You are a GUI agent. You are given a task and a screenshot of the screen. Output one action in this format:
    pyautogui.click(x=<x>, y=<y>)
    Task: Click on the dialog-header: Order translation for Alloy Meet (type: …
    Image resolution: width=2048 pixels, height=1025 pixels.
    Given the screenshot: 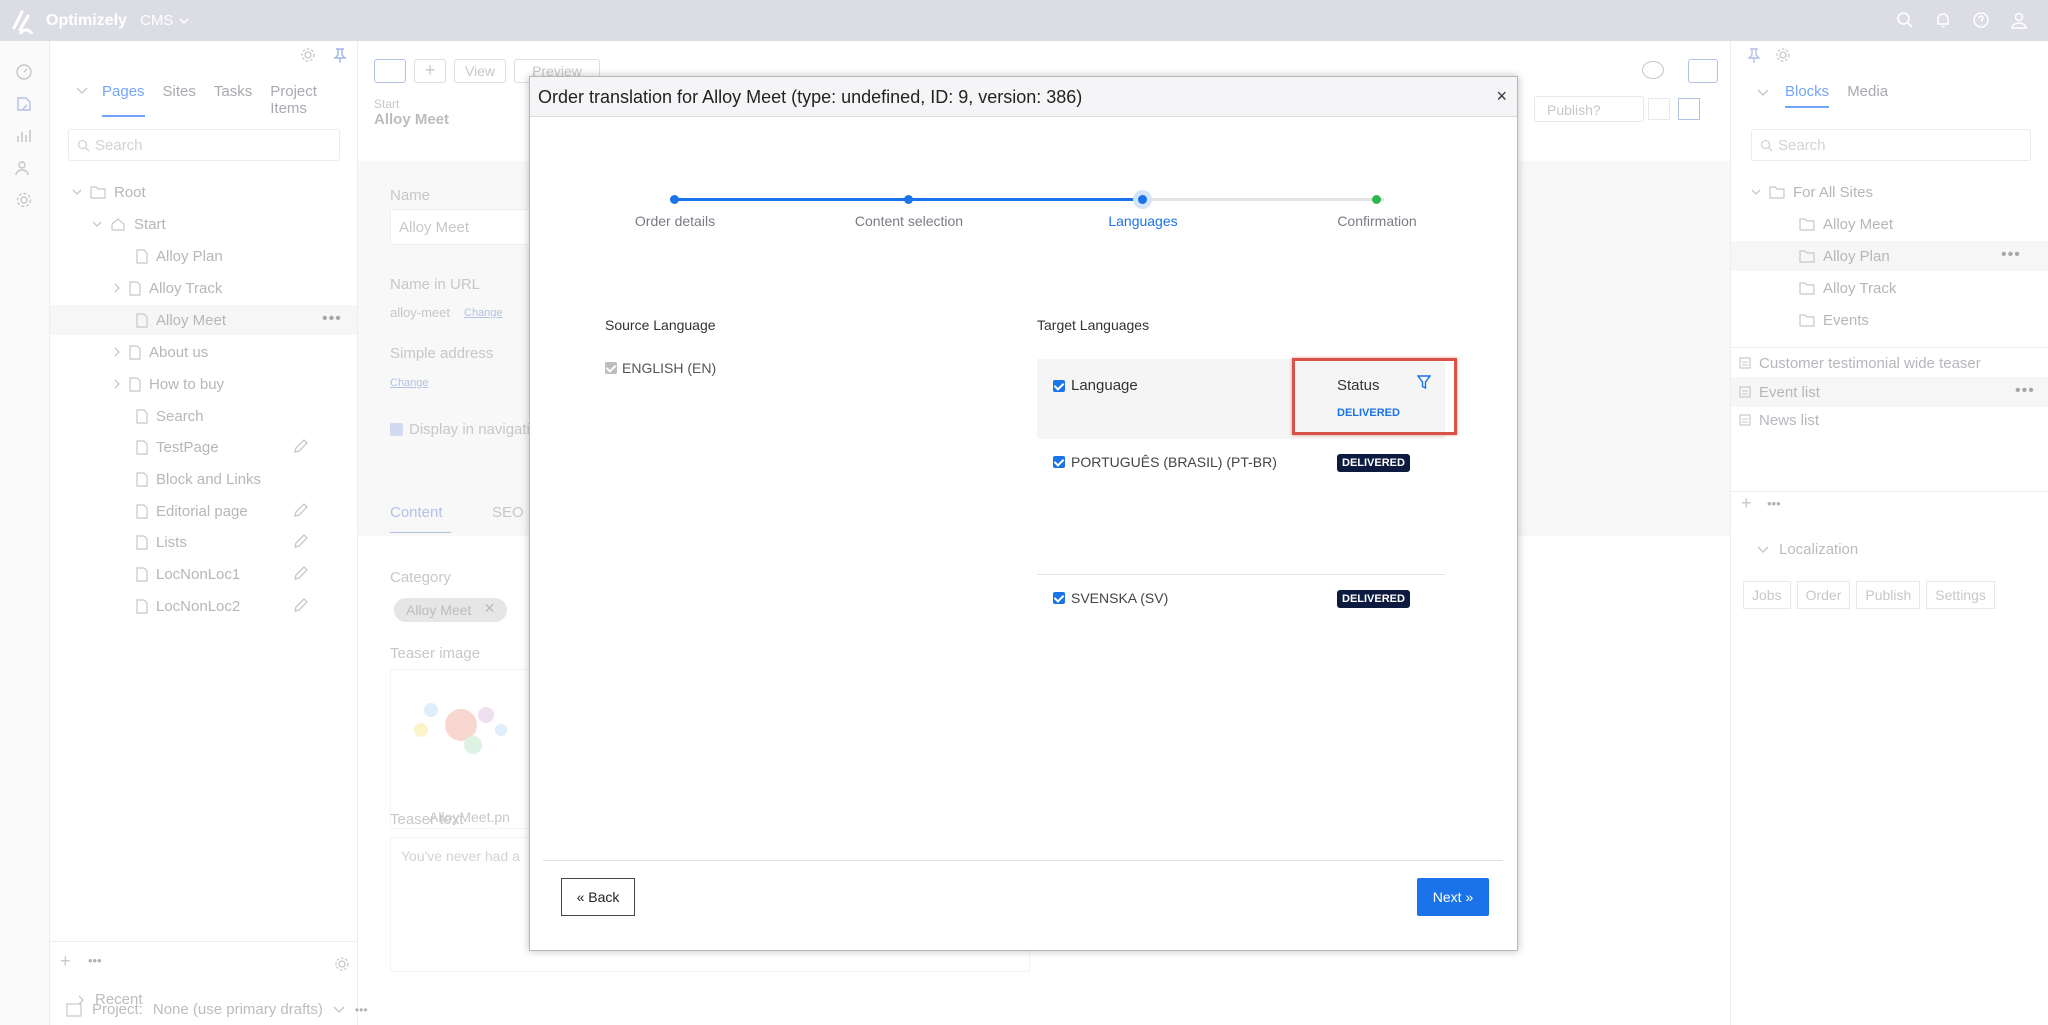 What is the action you would take?
    pyautogui.click(x=1023, y=97)
    